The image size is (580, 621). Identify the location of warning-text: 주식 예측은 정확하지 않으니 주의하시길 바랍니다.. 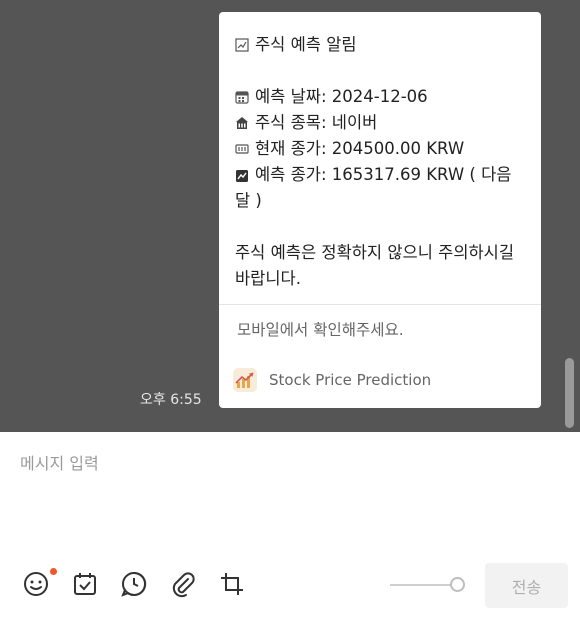
(375, 265).